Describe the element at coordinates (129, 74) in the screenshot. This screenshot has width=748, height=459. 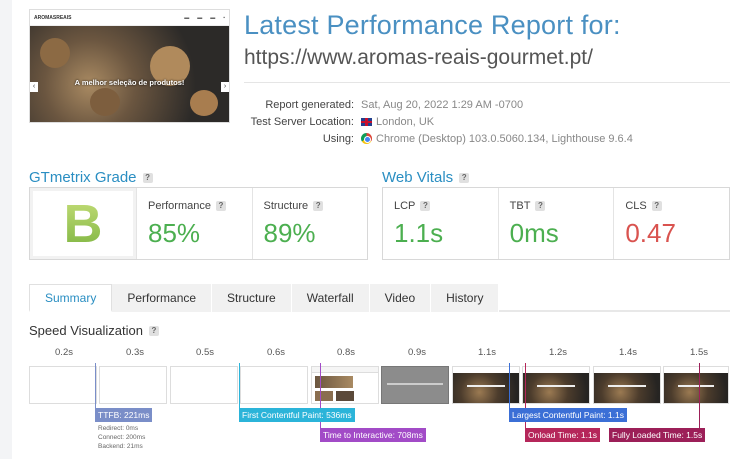
I see `thumbnail-hero-image: A melhor seleção de produtos! ‹ ›` at that location.